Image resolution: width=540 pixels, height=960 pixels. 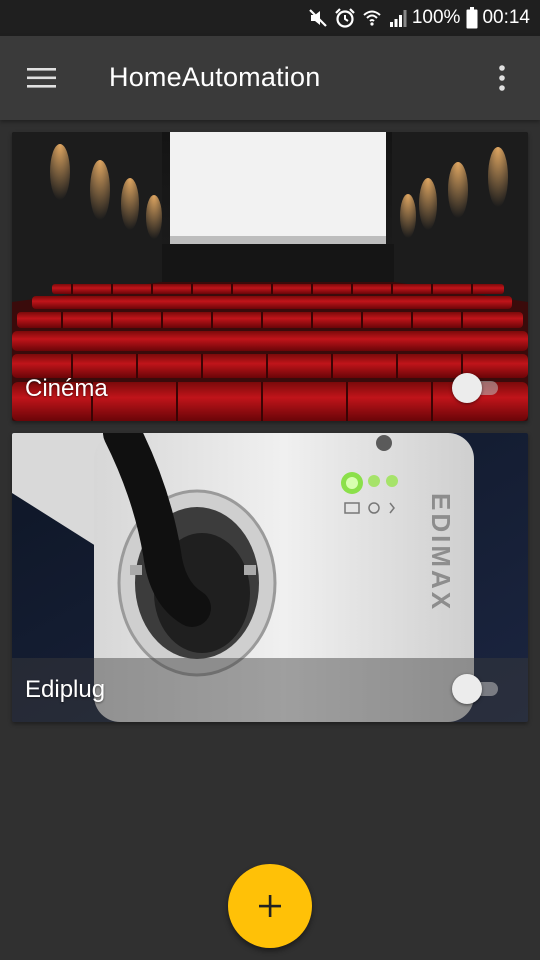 I want to click on hamburger-menu-button, so click(x=42, y=78).